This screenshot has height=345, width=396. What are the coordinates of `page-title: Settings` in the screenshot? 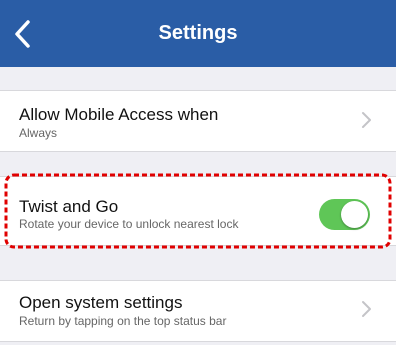 It's located at (198, 33).